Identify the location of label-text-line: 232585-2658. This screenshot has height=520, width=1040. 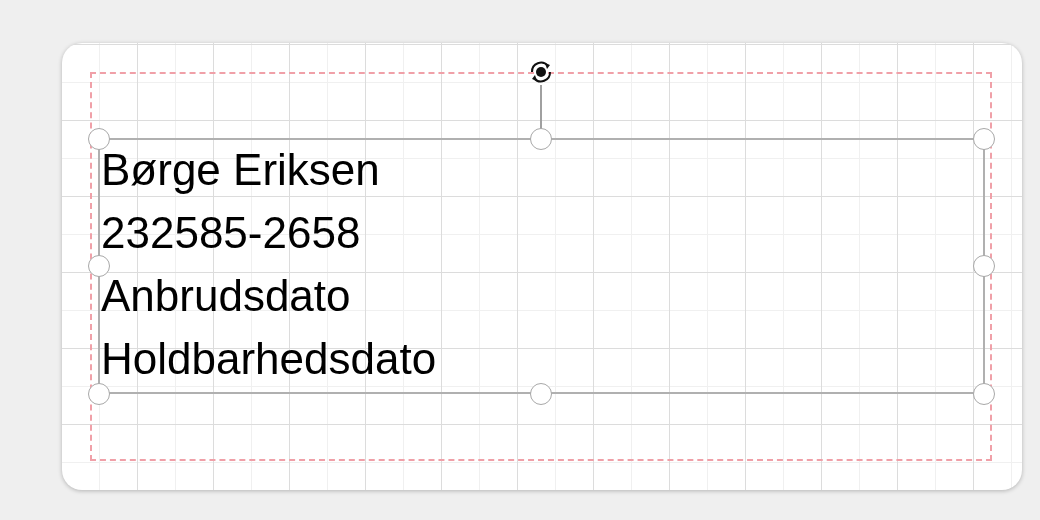
(231, 233).